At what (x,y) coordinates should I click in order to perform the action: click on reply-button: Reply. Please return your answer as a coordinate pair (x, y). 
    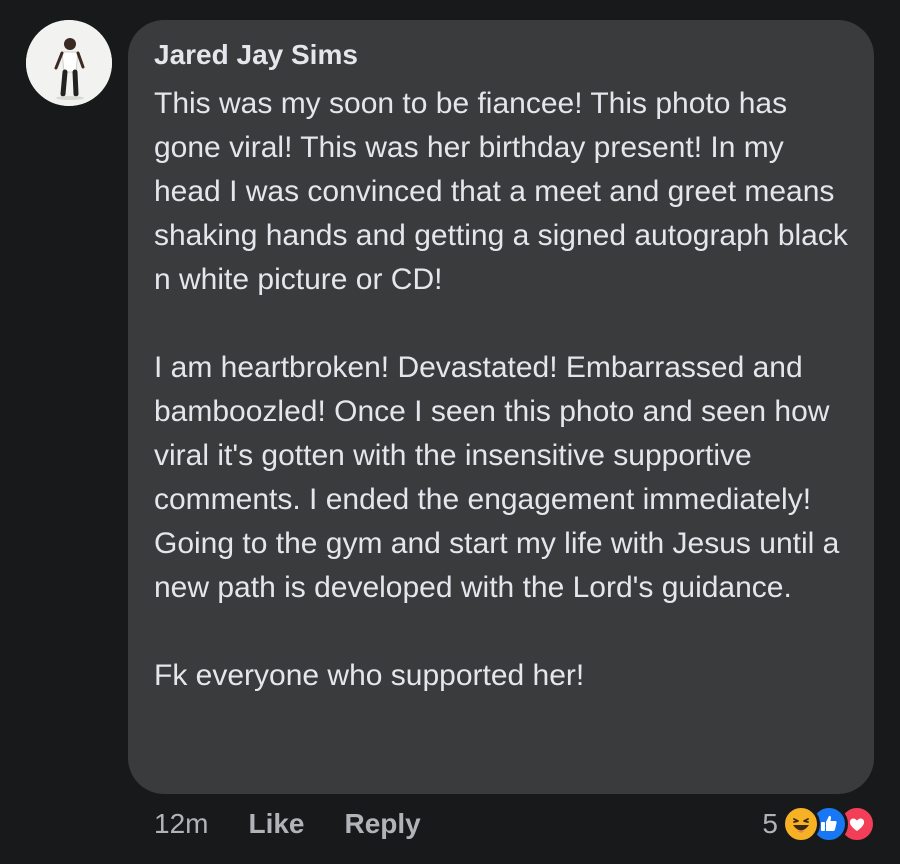
    Looking at the image, I should click on (383, 824).